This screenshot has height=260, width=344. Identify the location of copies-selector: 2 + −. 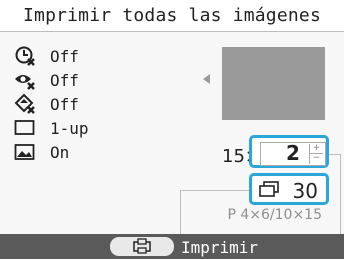
(289, 151).